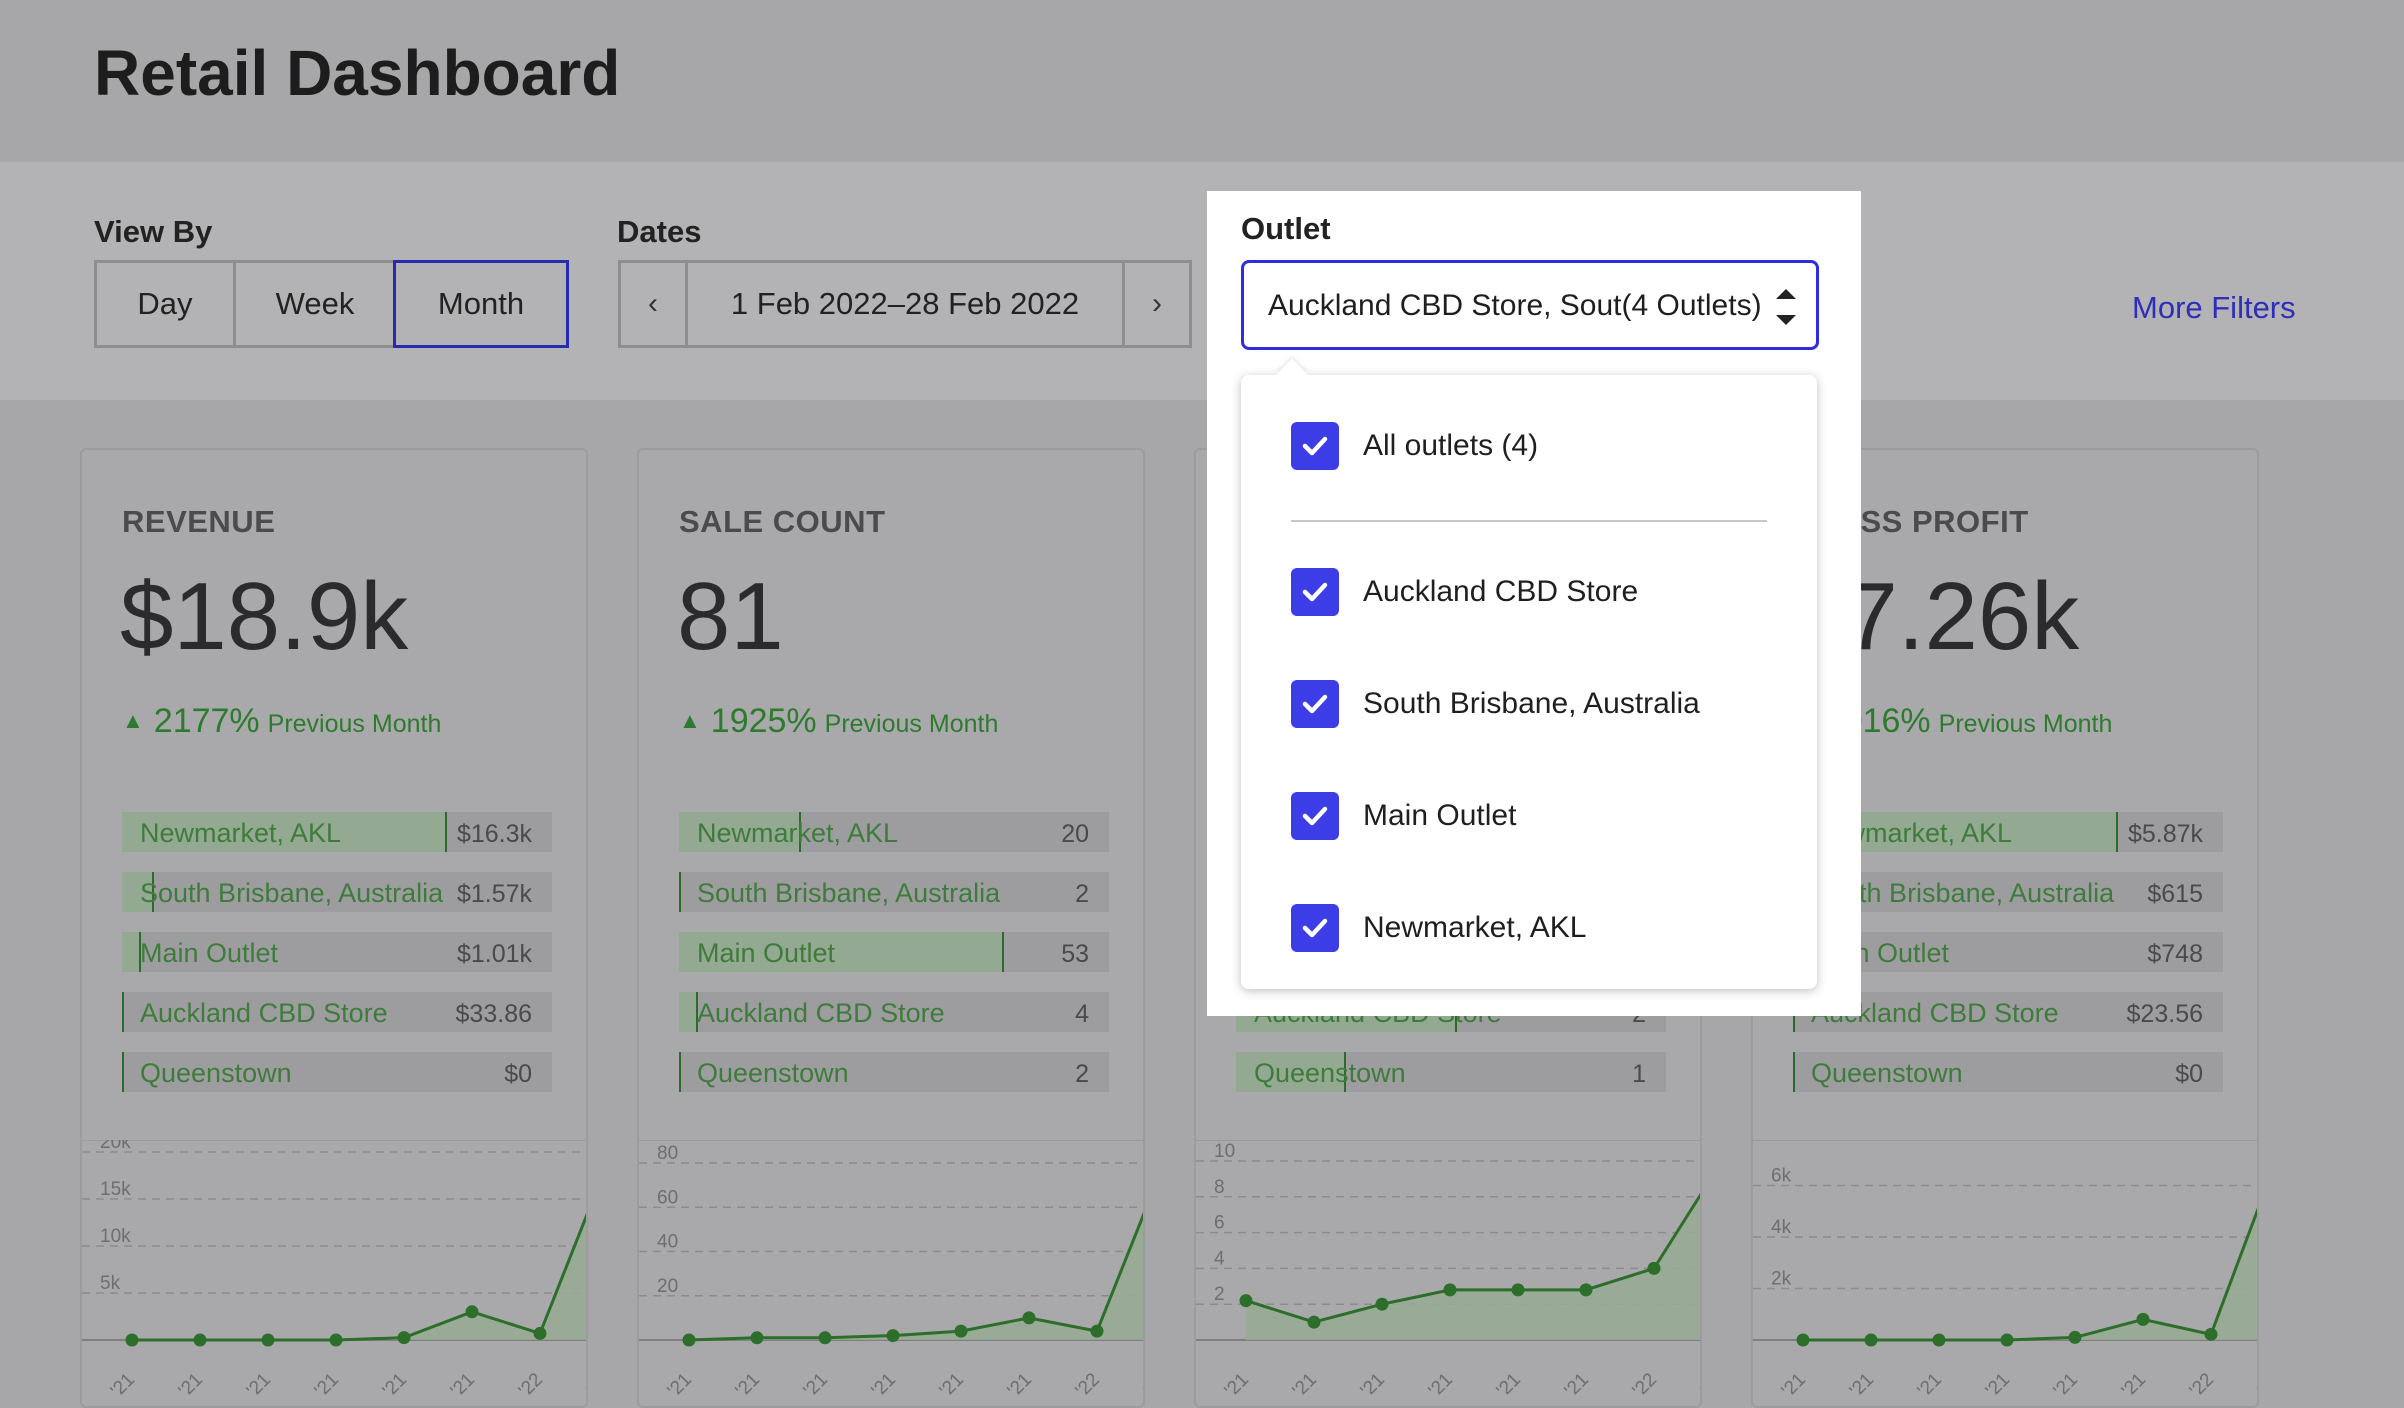  What do you see at coordinates (1451, 1072) in the screenshot?
I see `outlet-bar-row: Queenstown 1` at bounding box center [1451, 1072].